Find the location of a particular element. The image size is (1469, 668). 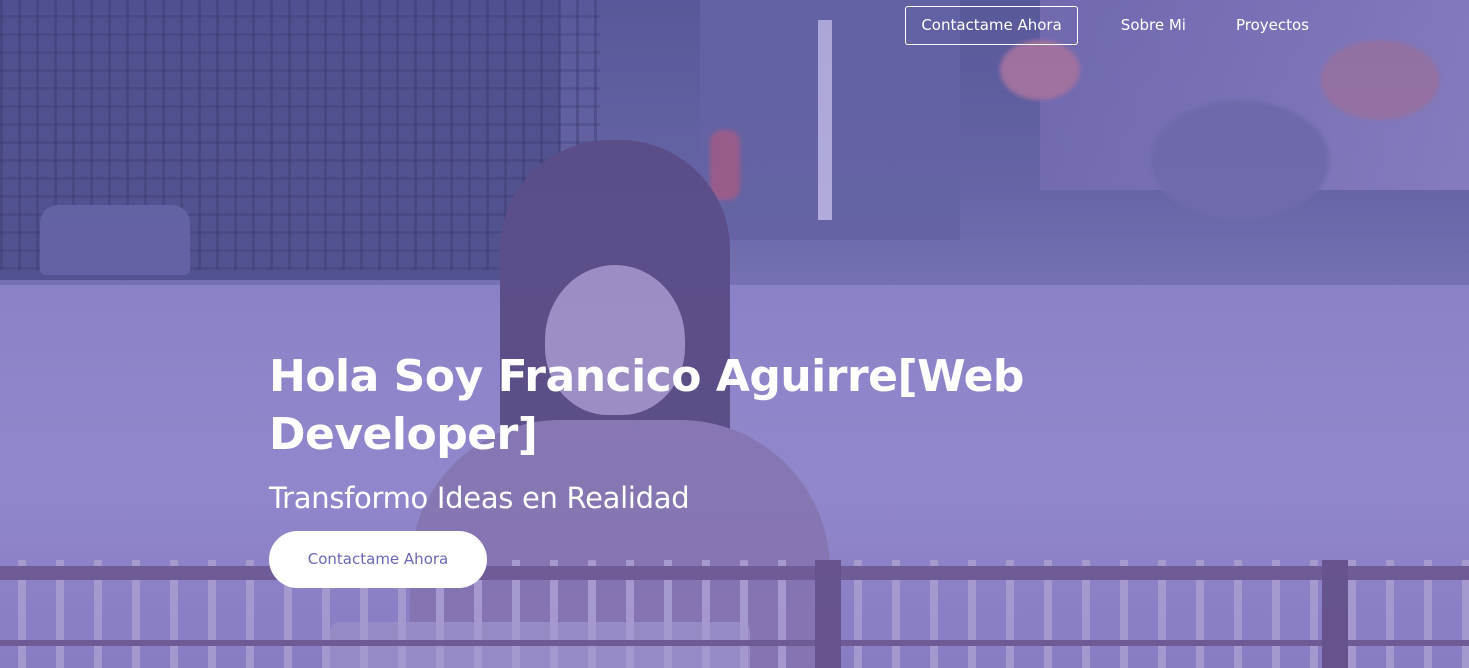

hero-title: Hola Soy Francico Aguirre[Web Developer] is located at coordinates (646, 405).